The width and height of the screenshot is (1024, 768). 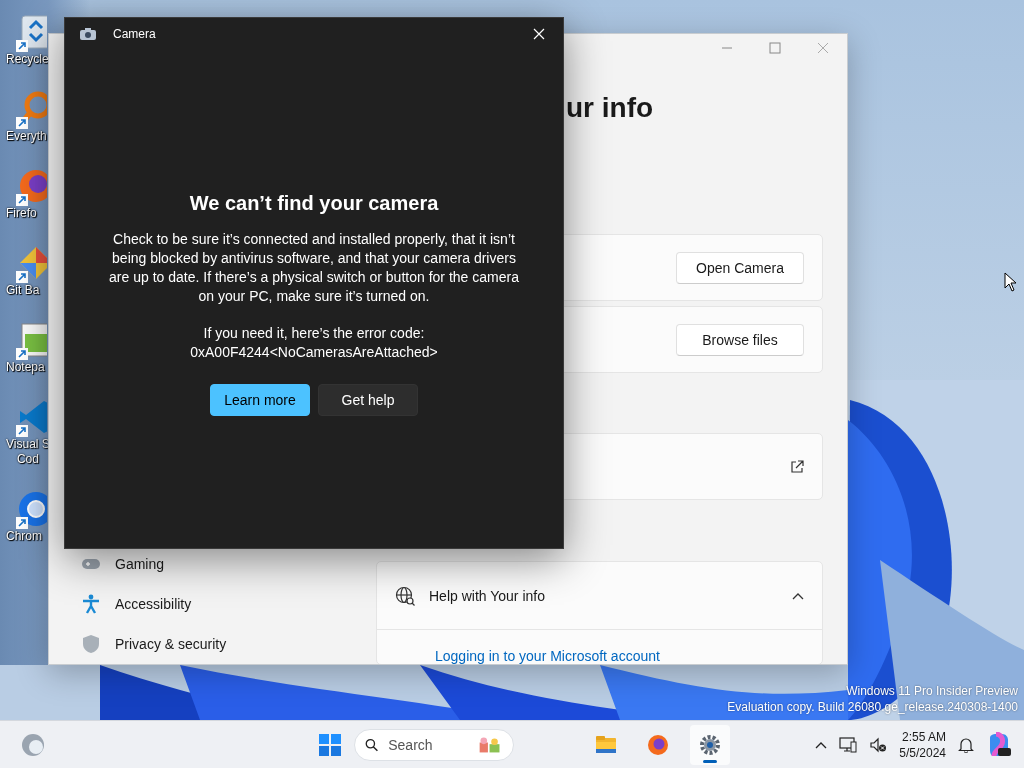 I want to click on camera-icon, so click(x=88, y=34).